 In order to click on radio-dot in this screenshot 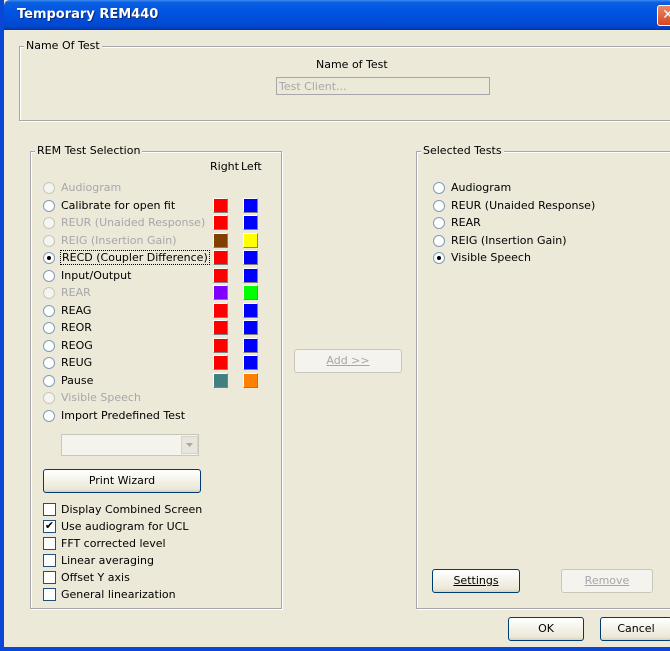, I will do `click(439, 258)`.